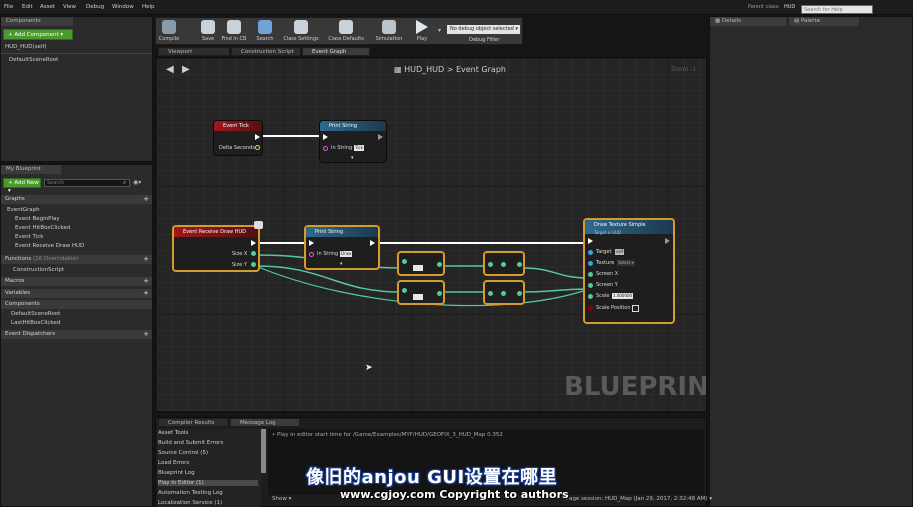  Describe the element at coordinates (824, 21) in the screenshot. I see `palette-tab: ▤ Palette` at that location.